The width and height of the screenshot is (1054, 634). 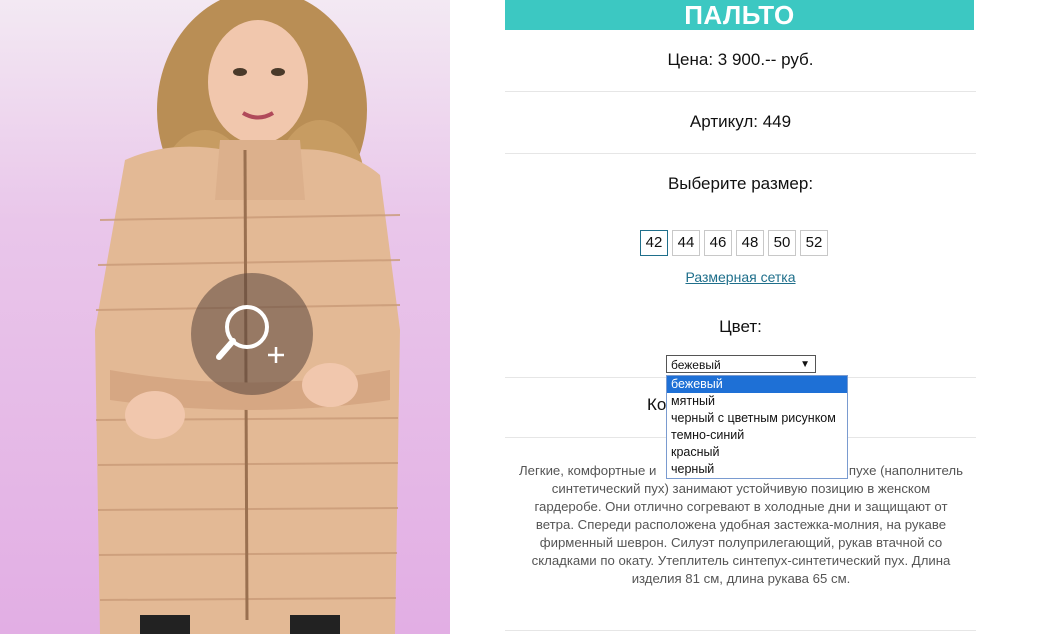 What do you see at coordinates (814, 243) in the screenshot?
I see `size-option: 52` at bounding box center [814, 243].